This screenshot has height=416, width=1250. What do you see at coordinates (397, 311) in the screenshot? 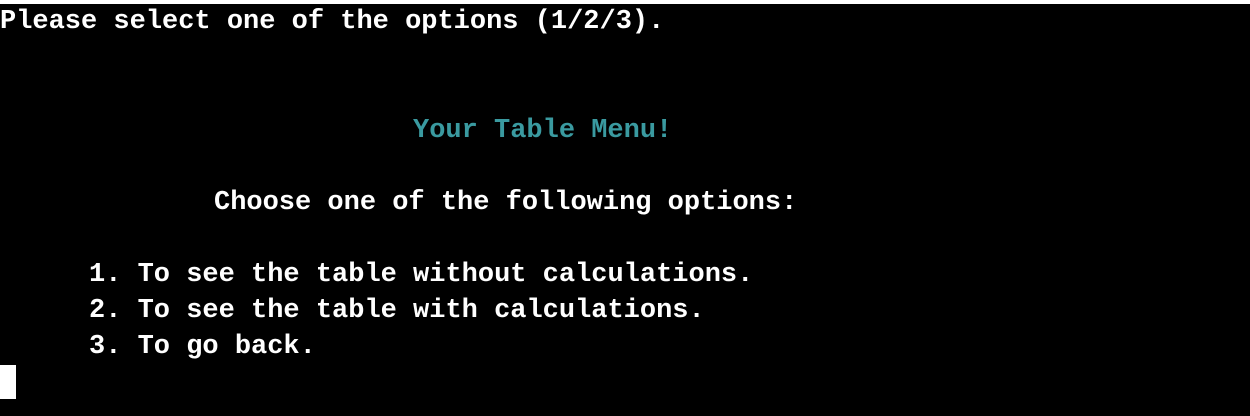
I see `menu-option-2: 2. To see the table with calculations.` at bounding box center [397, 311].